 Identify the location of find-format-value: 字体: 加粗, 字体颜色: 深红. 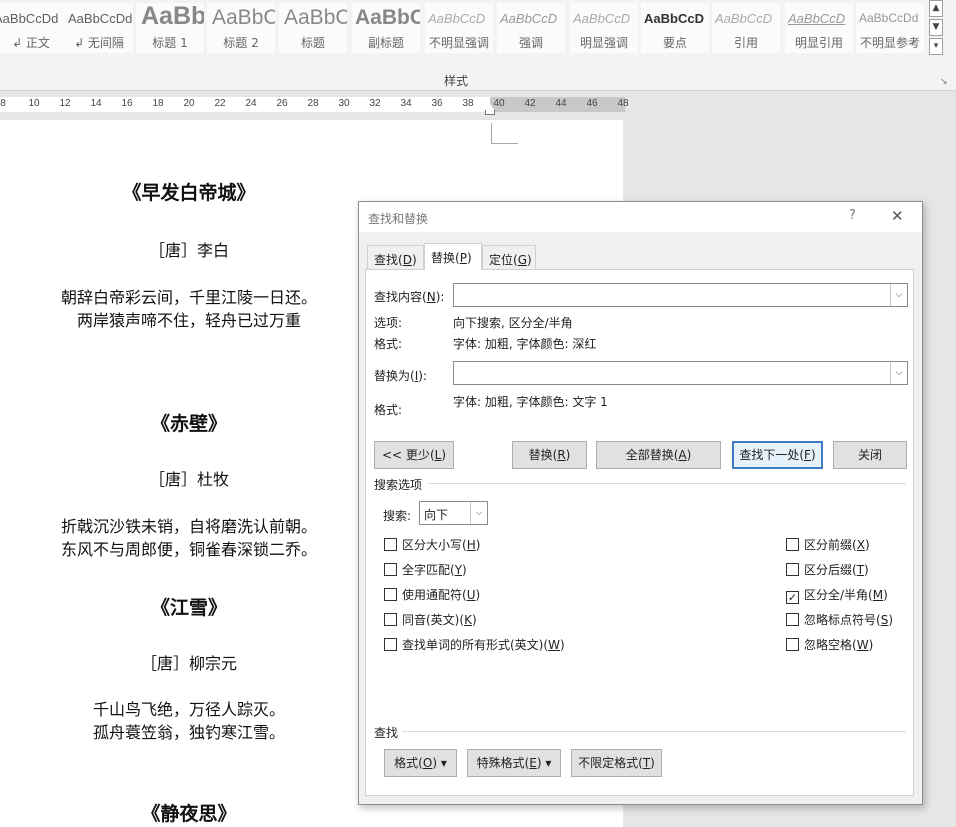
(525, 344).